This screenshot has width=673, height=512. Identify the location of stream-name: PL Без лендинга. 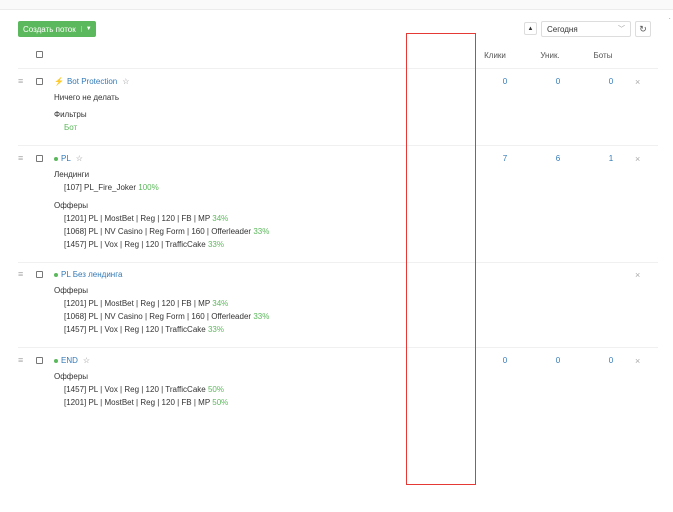
(88, 274).